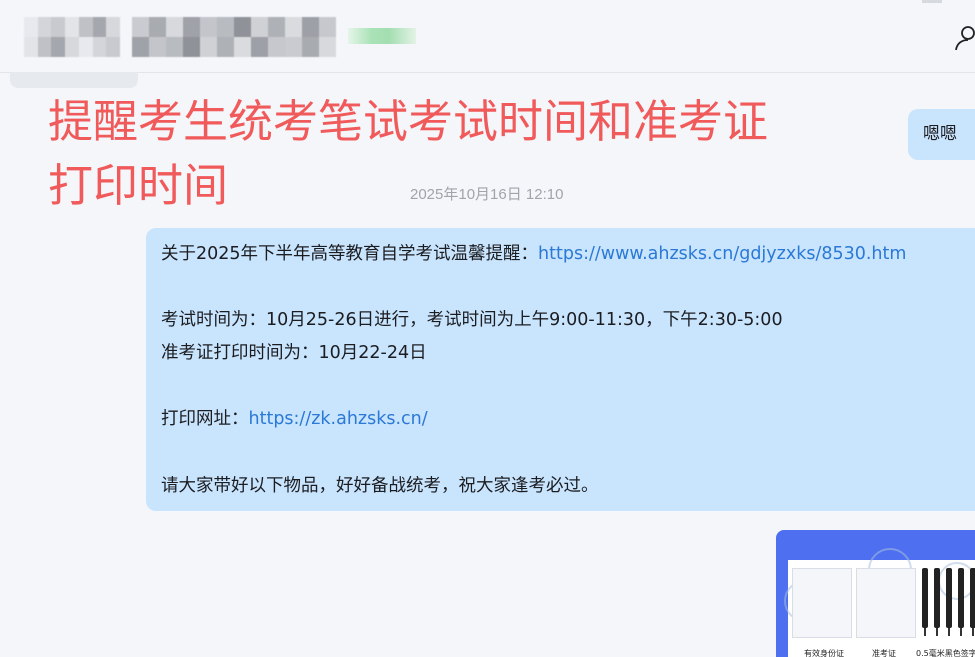 The height and width of the screenshot is (657, 975). Describe the element at coordinates (722, 254) in the screenshot. I see `exam-notice-link: https://www.ahzsks.cn/gdjyzxks/8530.htm` at that location.